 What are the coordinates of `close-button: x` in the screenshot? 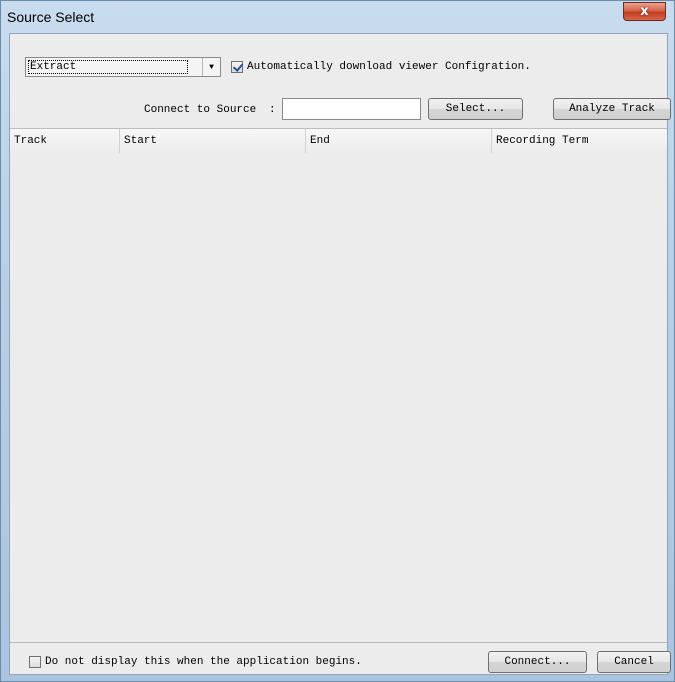 It's located at (644, 11).